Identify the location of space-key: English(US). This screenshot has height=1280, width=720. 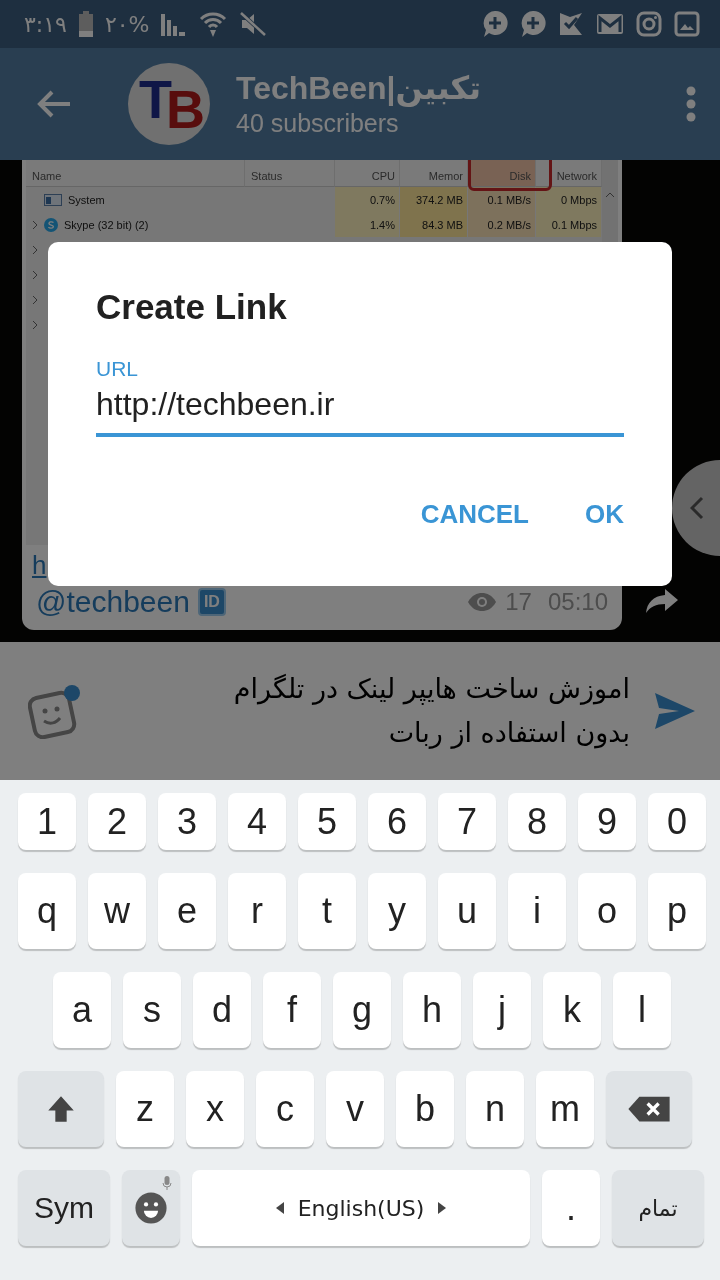
(361, 1208).